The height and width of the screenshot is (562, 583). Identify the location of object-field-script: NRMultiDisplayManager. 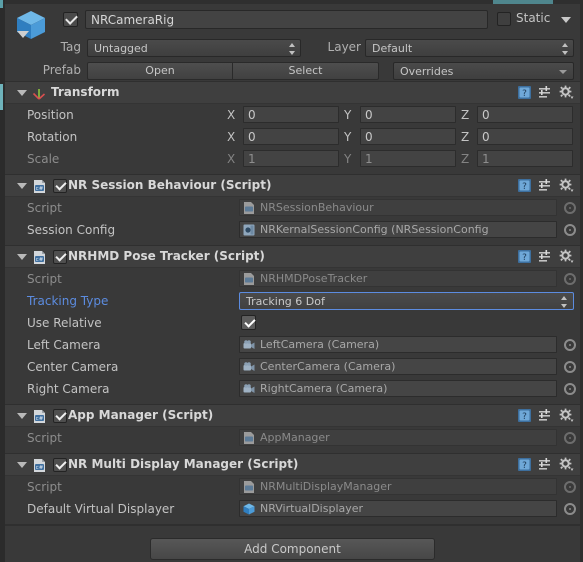
(398, 486).